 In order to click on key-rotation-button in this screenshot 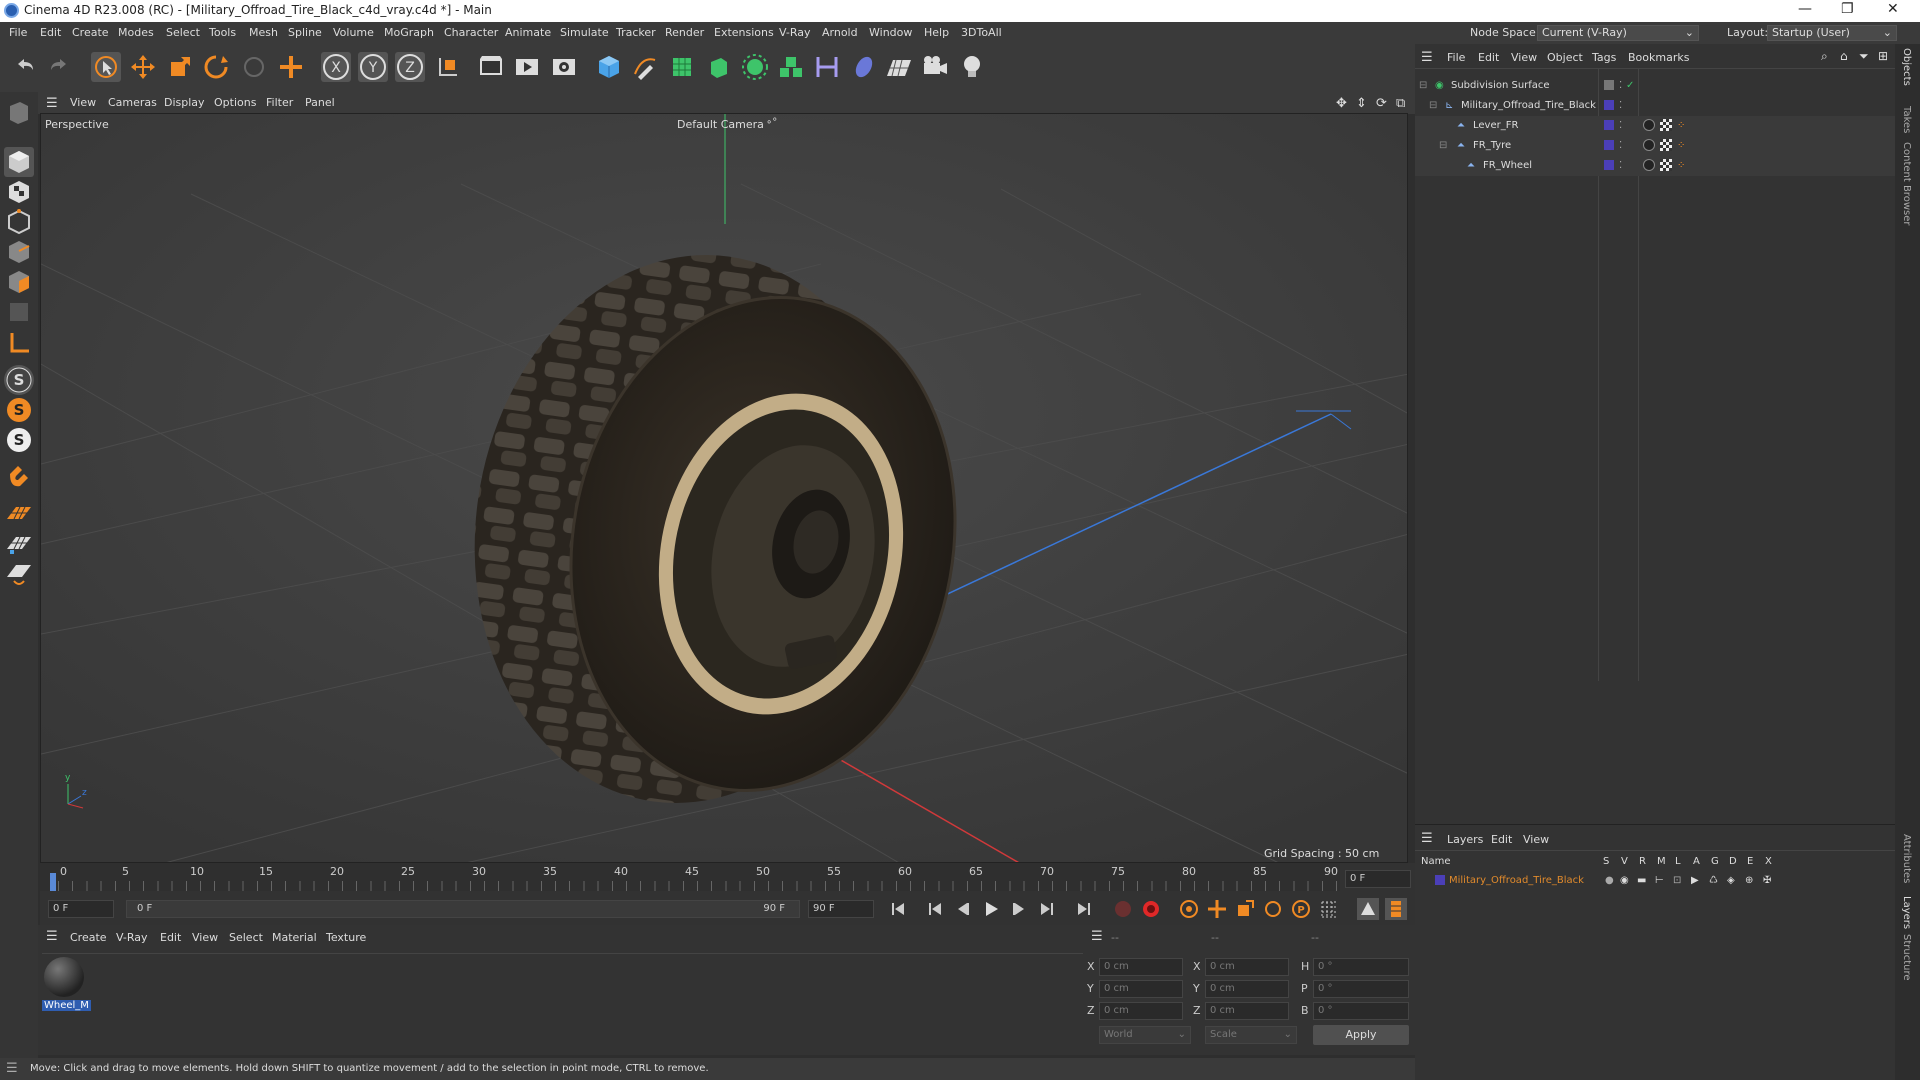, I will do `click(1273, 909)`.